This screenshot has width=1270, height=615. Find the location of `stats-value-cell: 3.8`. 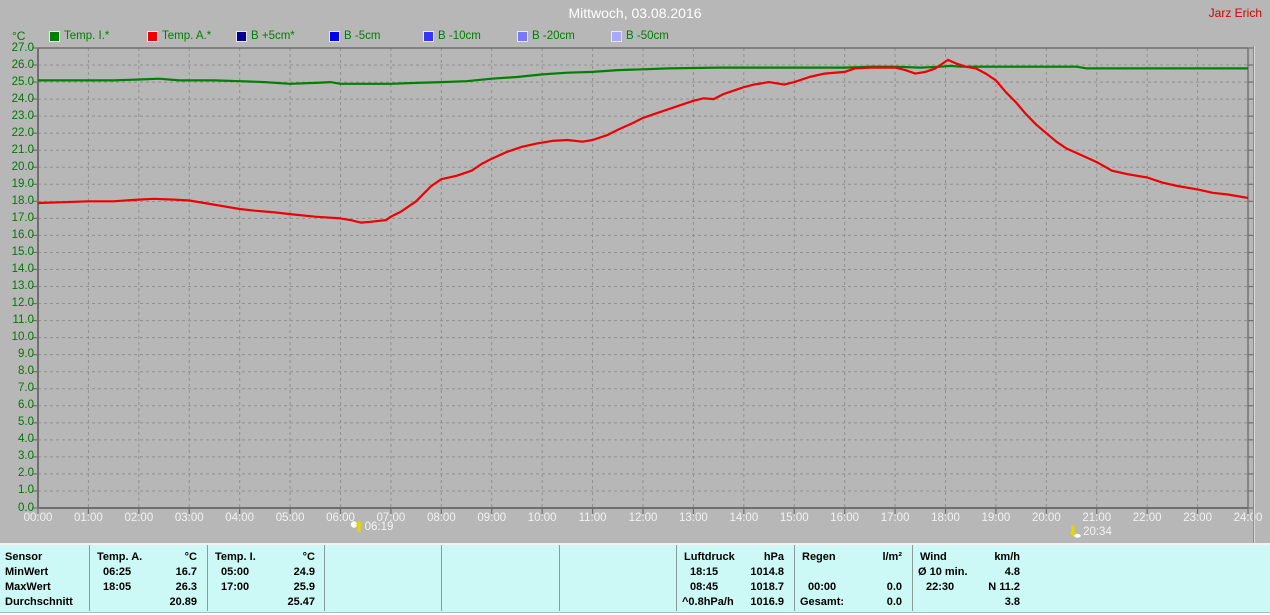

stats-value-cell: 3.8 is located at coordinates (1012, 602).